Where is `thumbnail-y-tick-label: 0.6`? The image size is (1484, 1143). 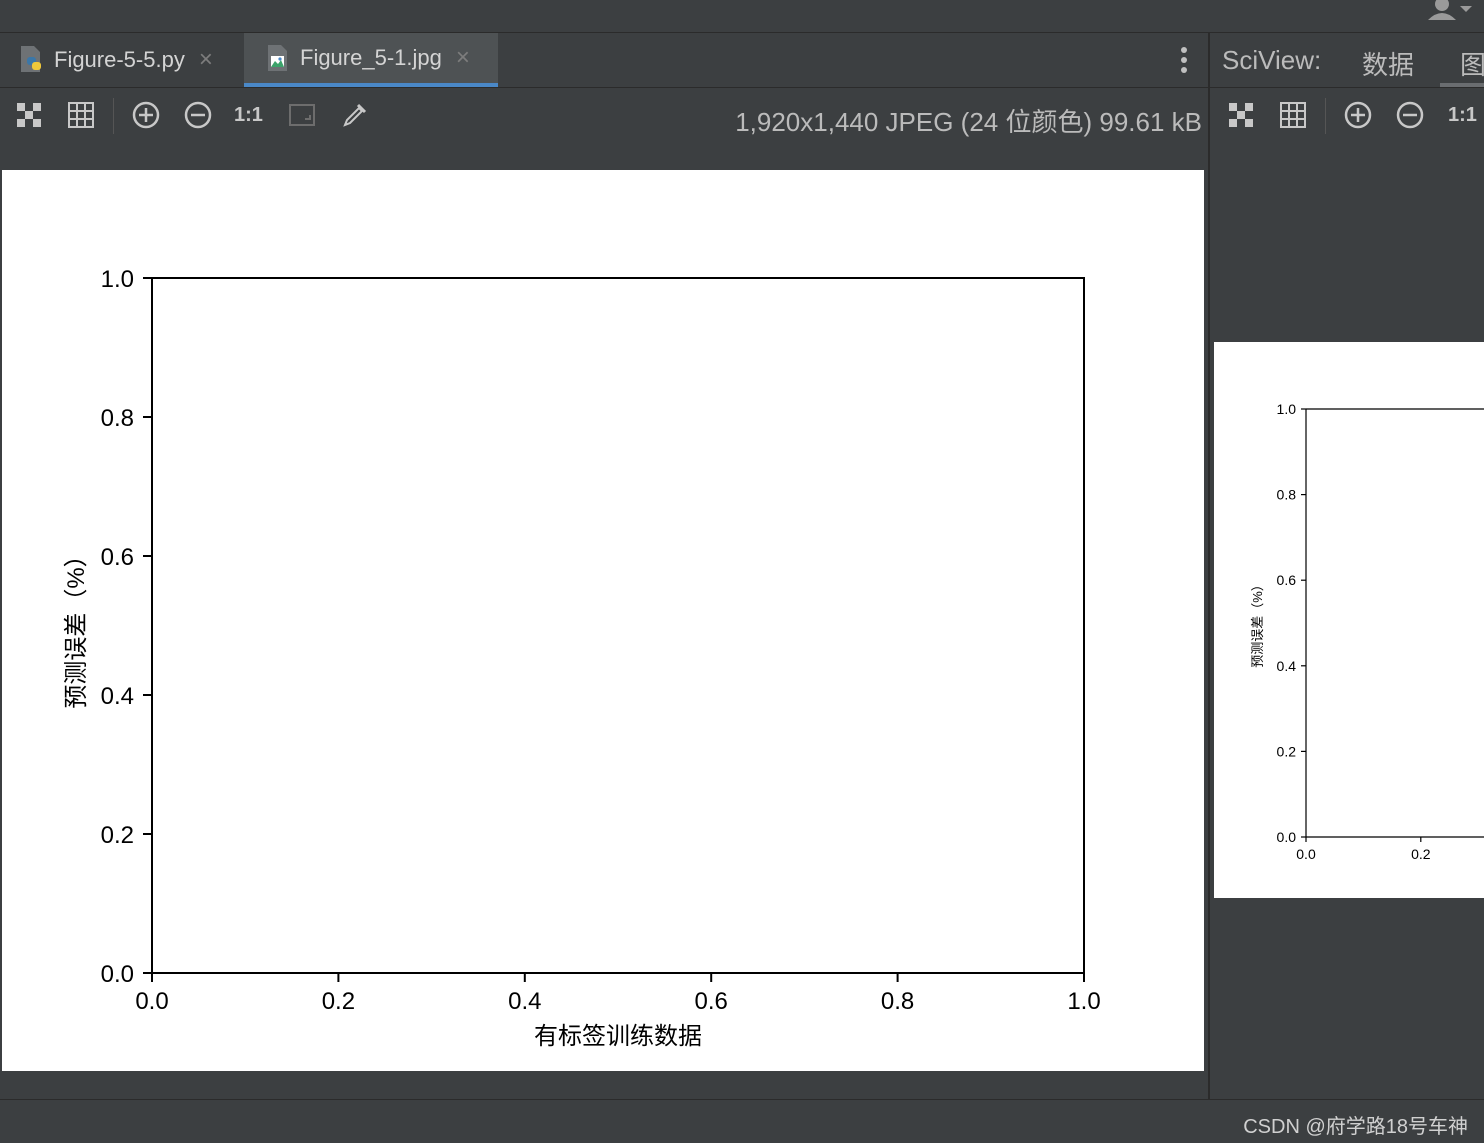 thumbnail-y-tick-label: 0.6 is located at coordinates (1287, 580).